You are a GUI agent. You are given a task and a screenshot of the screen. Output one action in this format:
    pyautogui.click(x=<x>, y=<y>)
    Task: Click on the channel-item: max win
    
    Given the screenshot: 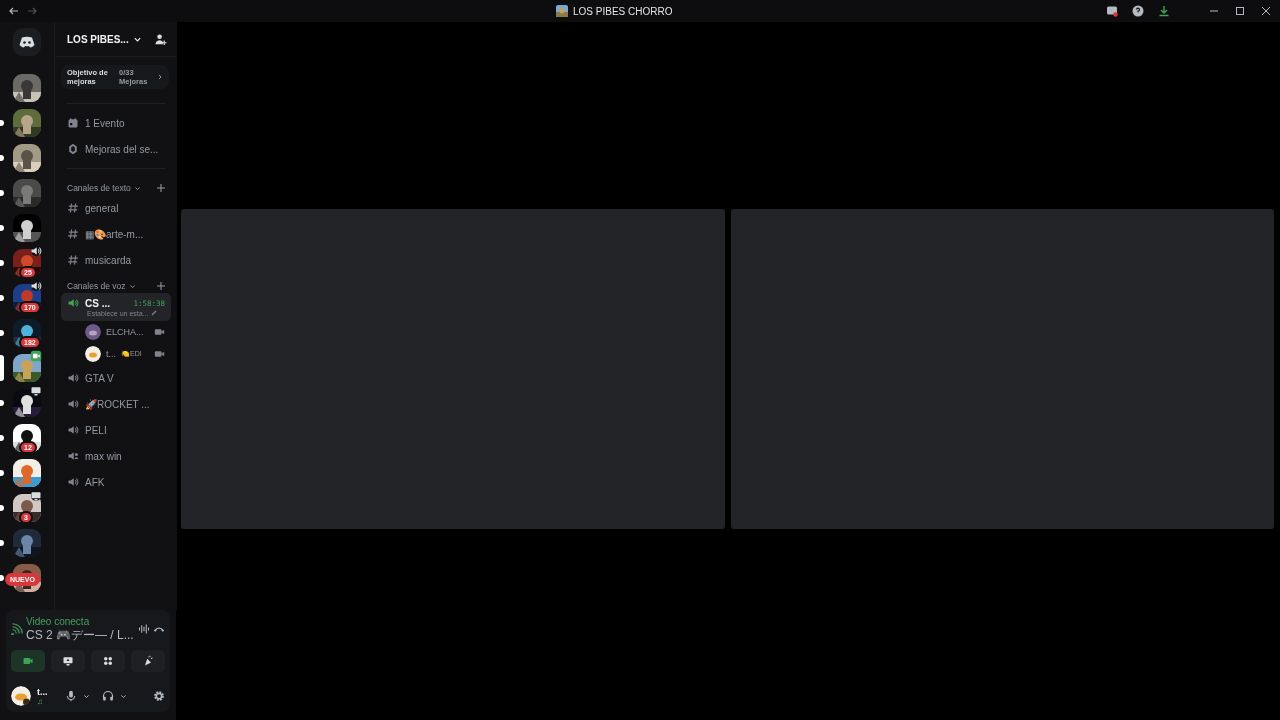 What is the action you would take?
    pyautogui.click(x=116, y=456)
    